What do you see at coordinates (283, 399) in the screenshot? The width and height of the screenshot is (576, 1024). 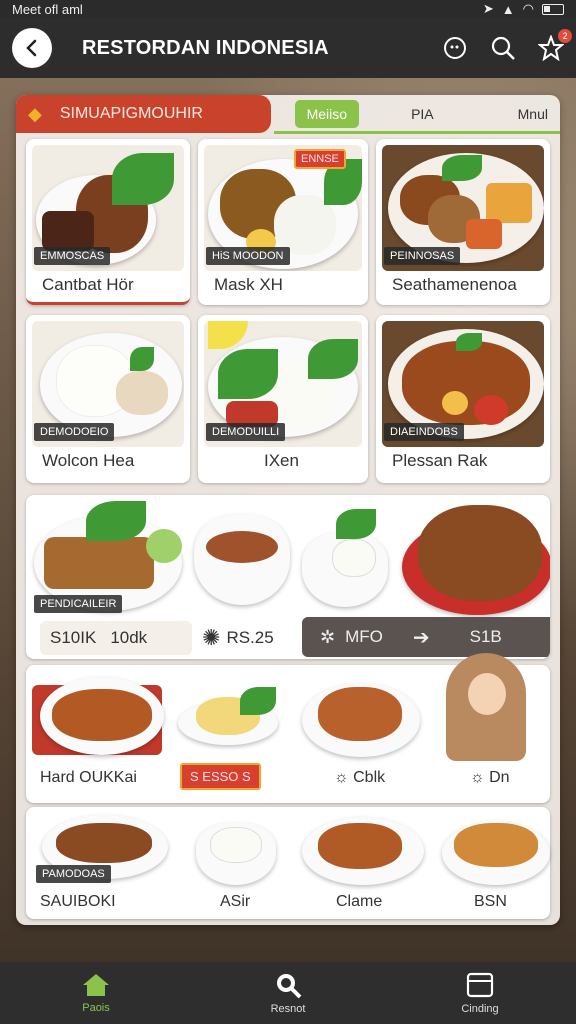 I see `menu-card: DEMODUILLI IXen` at bounding box center [283, 399].